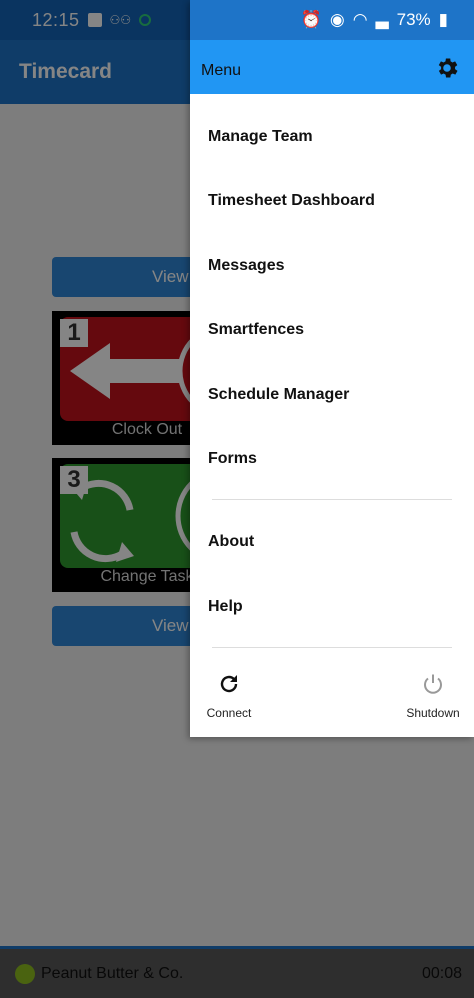 This screenshot has width=474, height=998. What do you see at coordinates (260, 137) in the screenshot?
I see `menu-item-manage-team: Manage Team` at bounding box center [260, 137].